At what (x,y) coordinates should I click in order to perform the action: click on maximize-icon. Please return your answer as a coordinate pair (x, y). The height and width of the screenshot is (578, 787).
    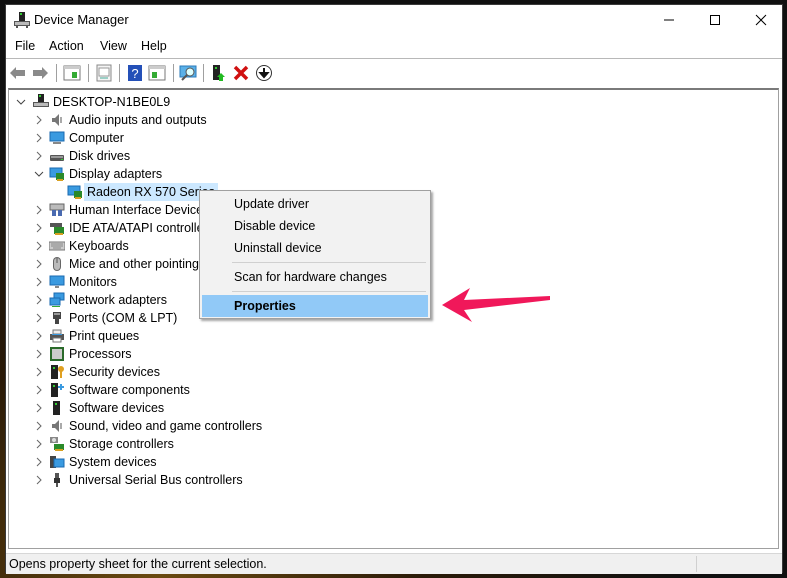
    Looking at the image, I should click on (715, 20).